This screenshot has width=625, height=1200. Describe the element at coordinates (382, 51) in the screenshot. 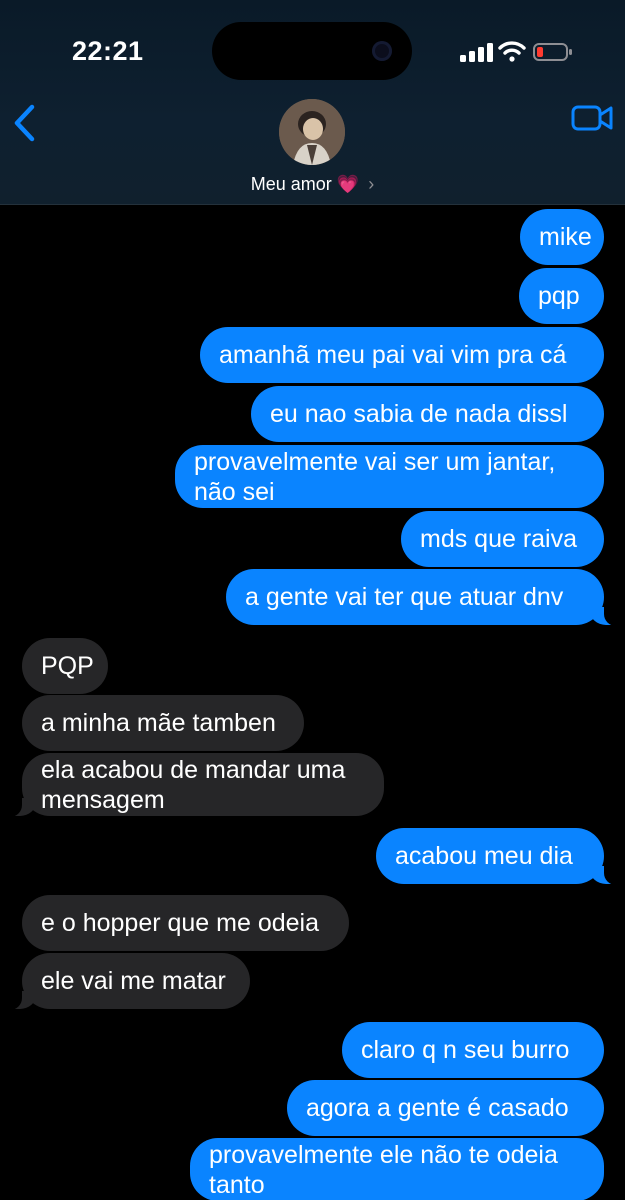

I see `front-camera-icon` at that location.